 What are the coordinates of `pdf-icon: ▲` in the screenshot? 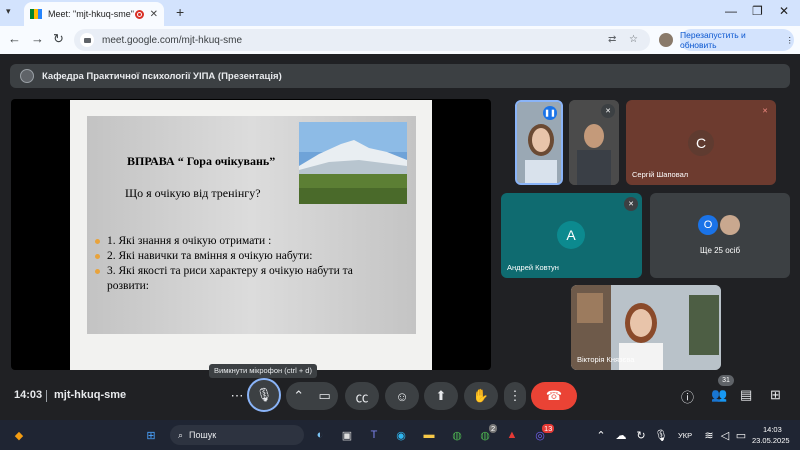 It's located at (512, 435).